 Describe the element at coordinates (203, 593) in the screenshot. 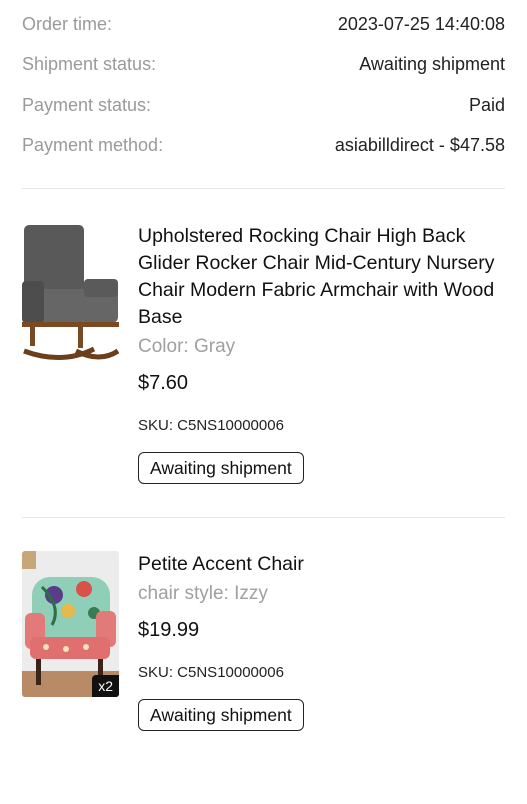

I see `product-variant: chair style: Izzy` at that location.